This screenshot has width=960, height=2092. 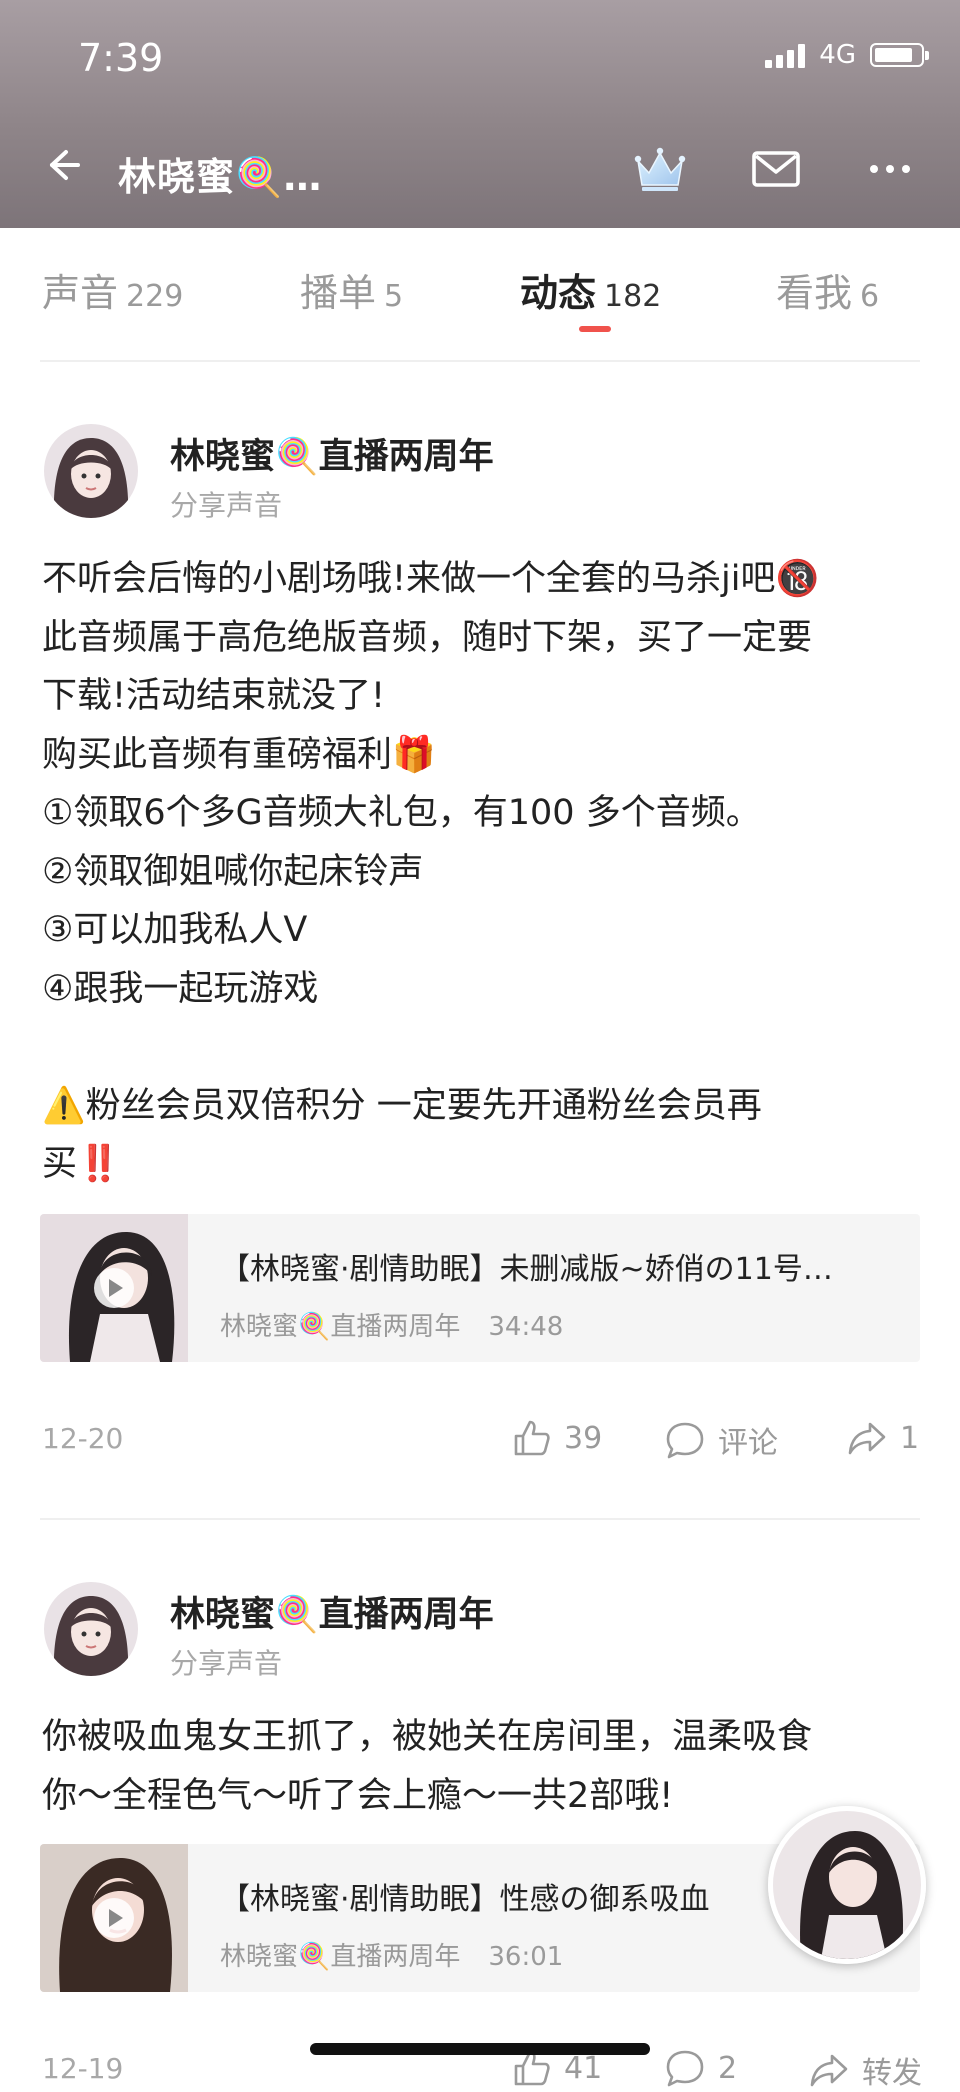 What do you see at coordinates (480, 287) in the screenshot?
I see `tab-bar: 声音 229 播单 5 动态 182 看我 6` at bounding box center [480, 287].